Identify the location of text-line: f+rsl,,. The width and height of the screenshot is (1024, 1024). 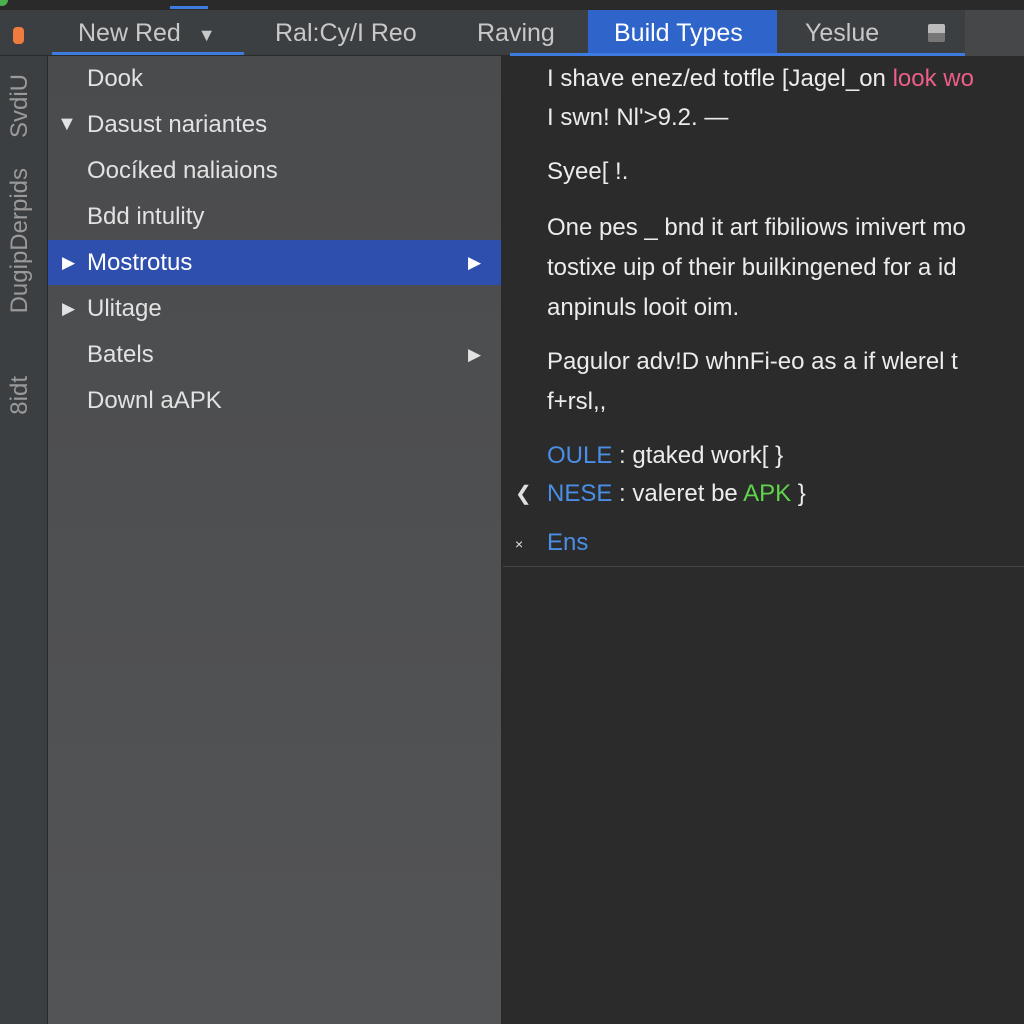
(577, 401).